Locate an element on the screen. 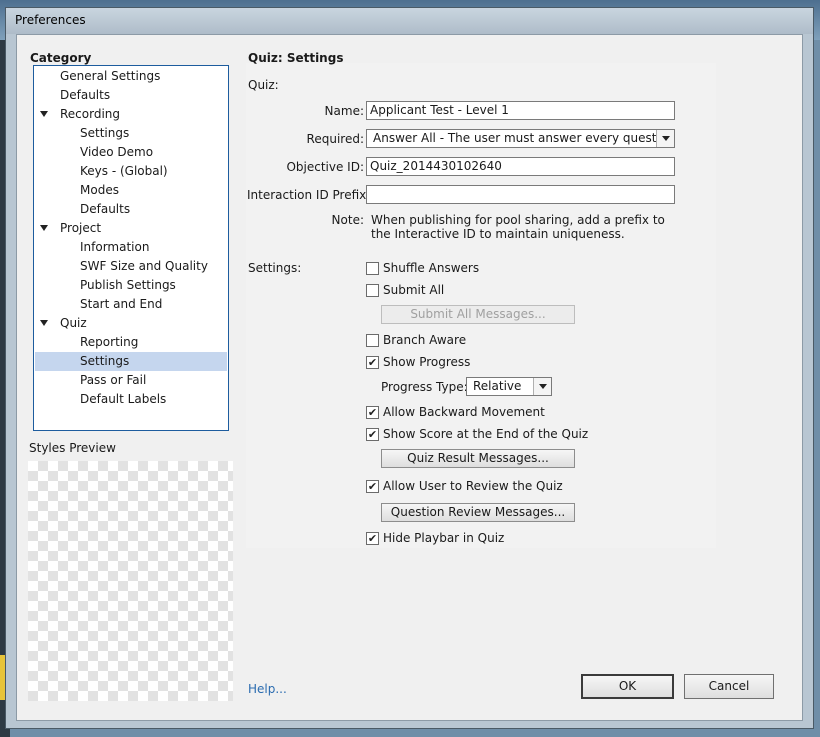 This screenshot has height=737, width=820. progress-type-dropdown: Relative is located at coordinates (509, 386).